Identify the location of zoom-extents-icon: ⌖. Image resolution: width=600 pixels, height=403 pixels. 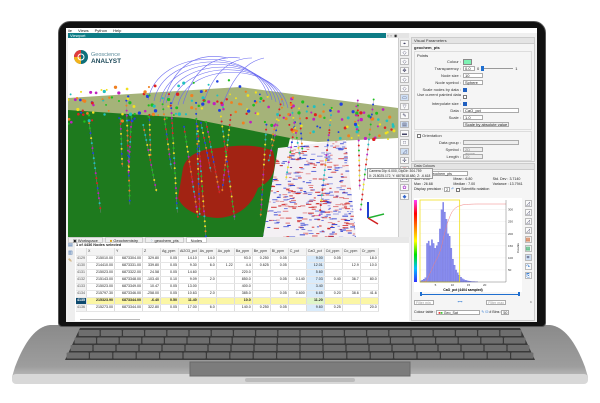
(404, 43).